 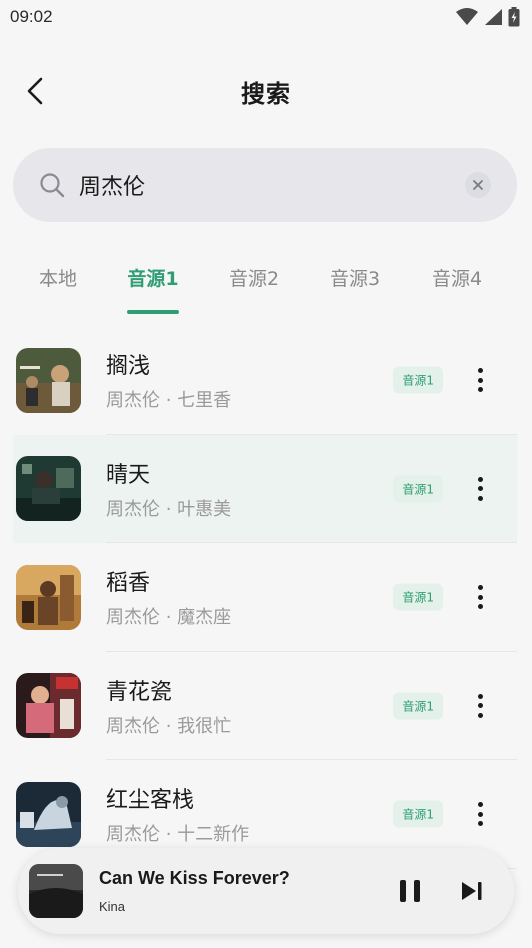 I want to click on song-info: 晴天 周杰伦 · 叶惠美, so click(x=311, y=489).